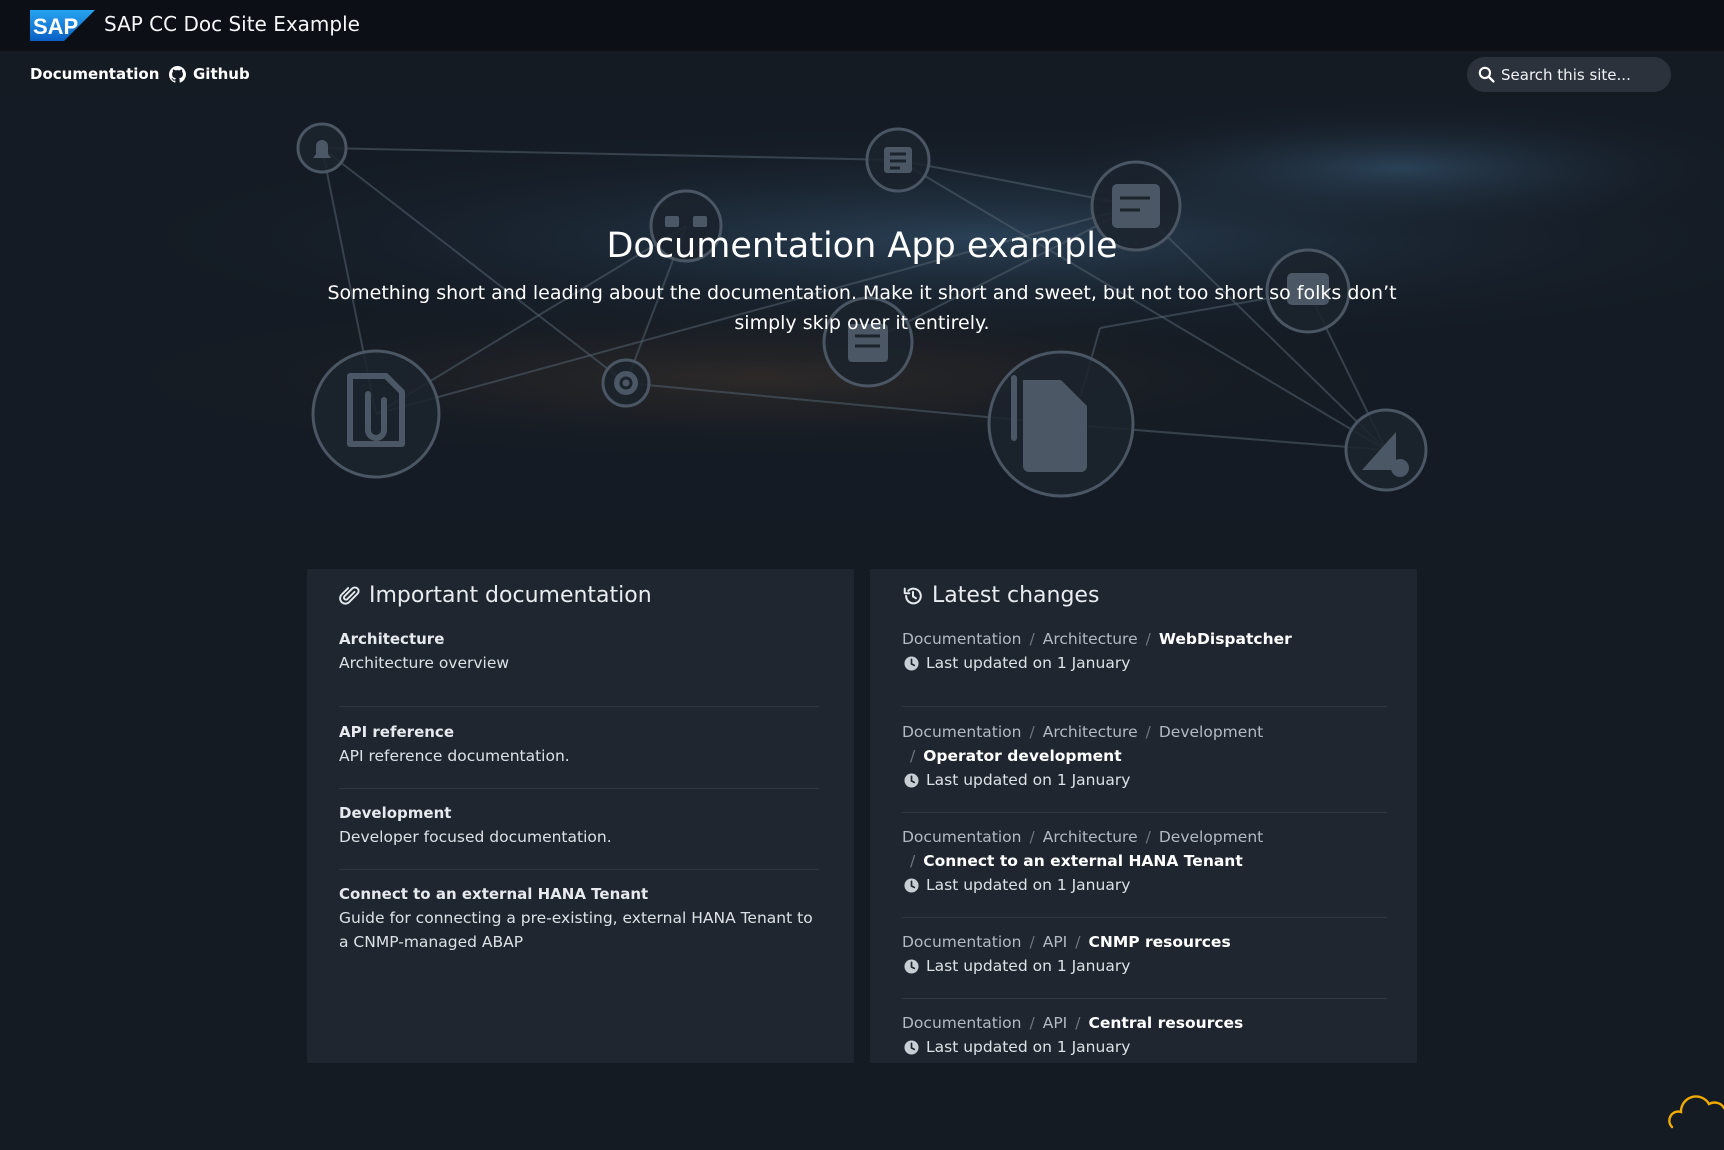  What do you see at coordinates (579, 639) in the screenshot?
I see `doc-item-name: Architecture` at bounding box center [579, 639].